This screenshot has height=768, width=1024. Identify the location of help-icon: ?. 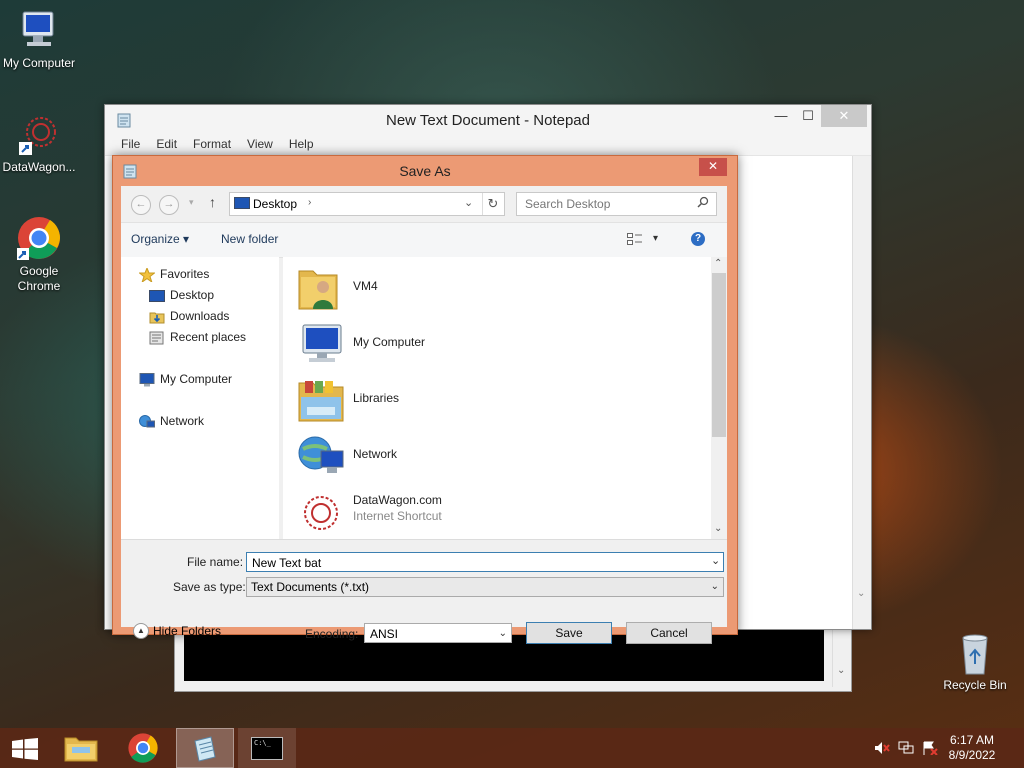
(698, 239).